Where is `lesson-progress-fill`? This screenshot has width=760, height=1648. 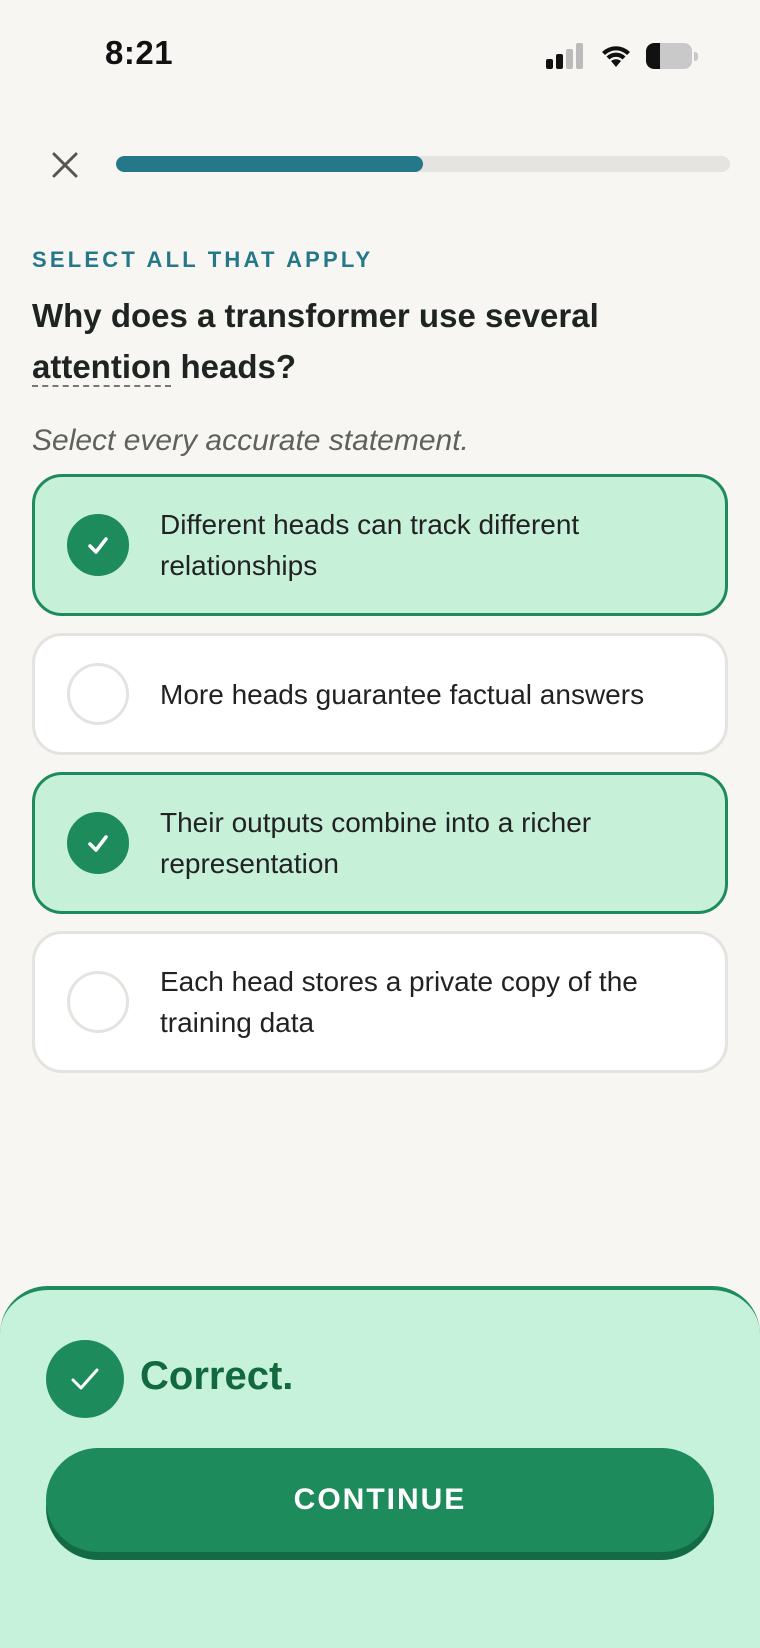 lesson-progress-fill is located at coordinates (269, 164).